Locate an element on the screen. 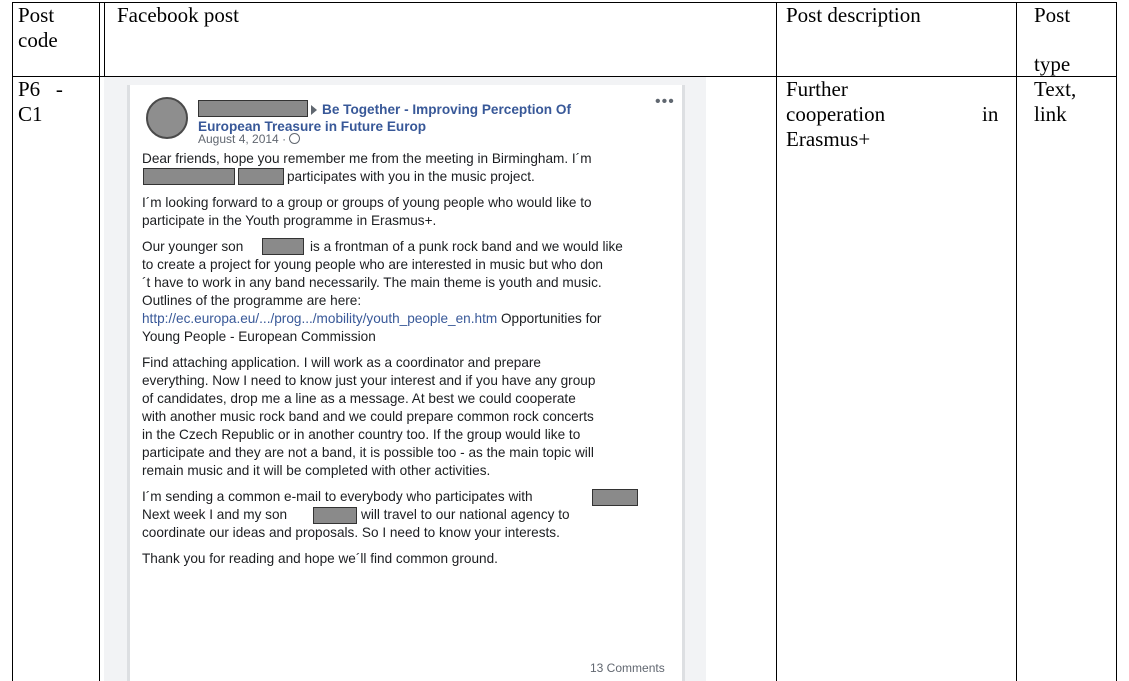 This screenshot has height=681, width=1129. group-name-line1: Be Together - Improving Perception Of is located at coordinates (446, 110).